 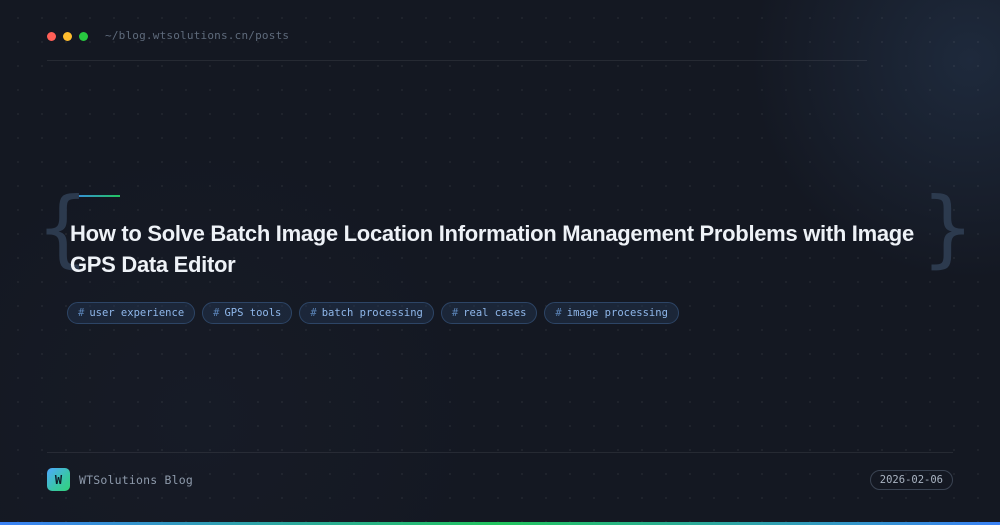 What do you see at coordinates (495, 313) in the screenshot?
I see `tag-label: real cases` at bounding box center [495, 313].